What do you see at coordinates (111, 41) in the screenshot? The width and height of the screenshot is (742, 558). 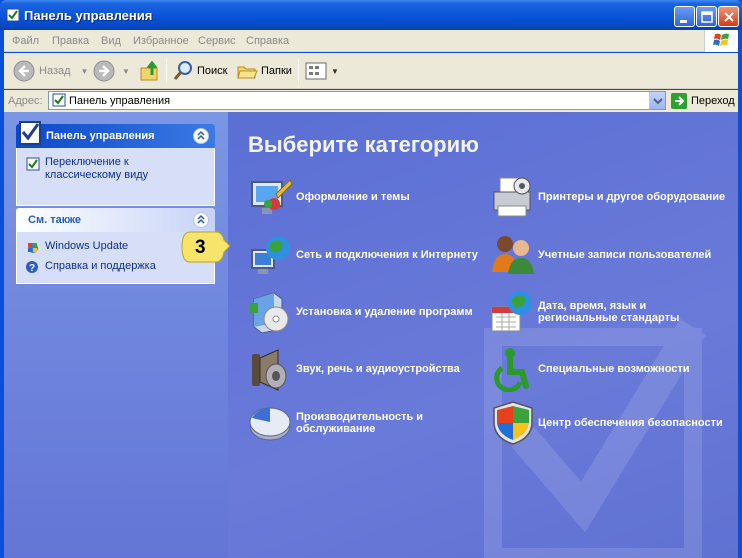 I see `menu-view: Вид` at bounding box center [111, 41].